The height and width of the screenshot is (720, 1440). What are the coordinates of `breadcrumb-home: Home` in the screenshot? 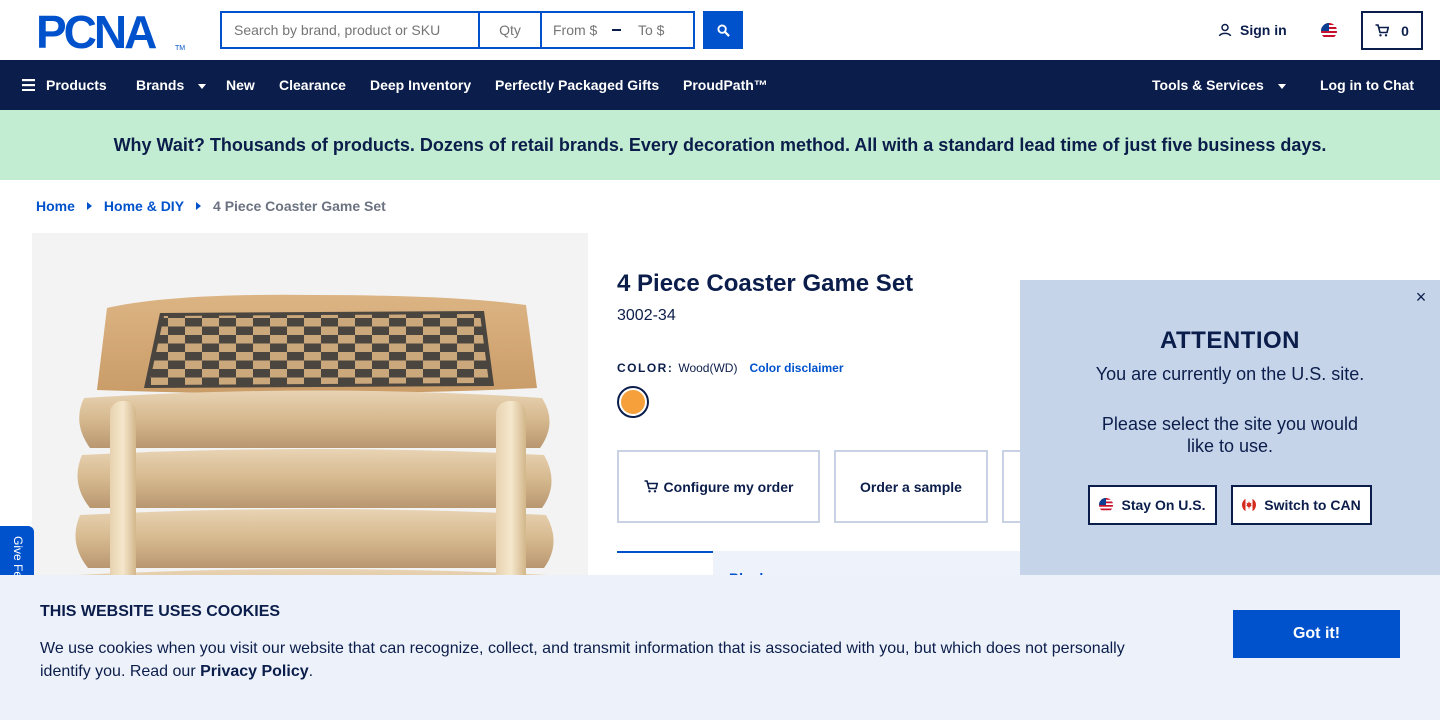 It's located at (55, 206).